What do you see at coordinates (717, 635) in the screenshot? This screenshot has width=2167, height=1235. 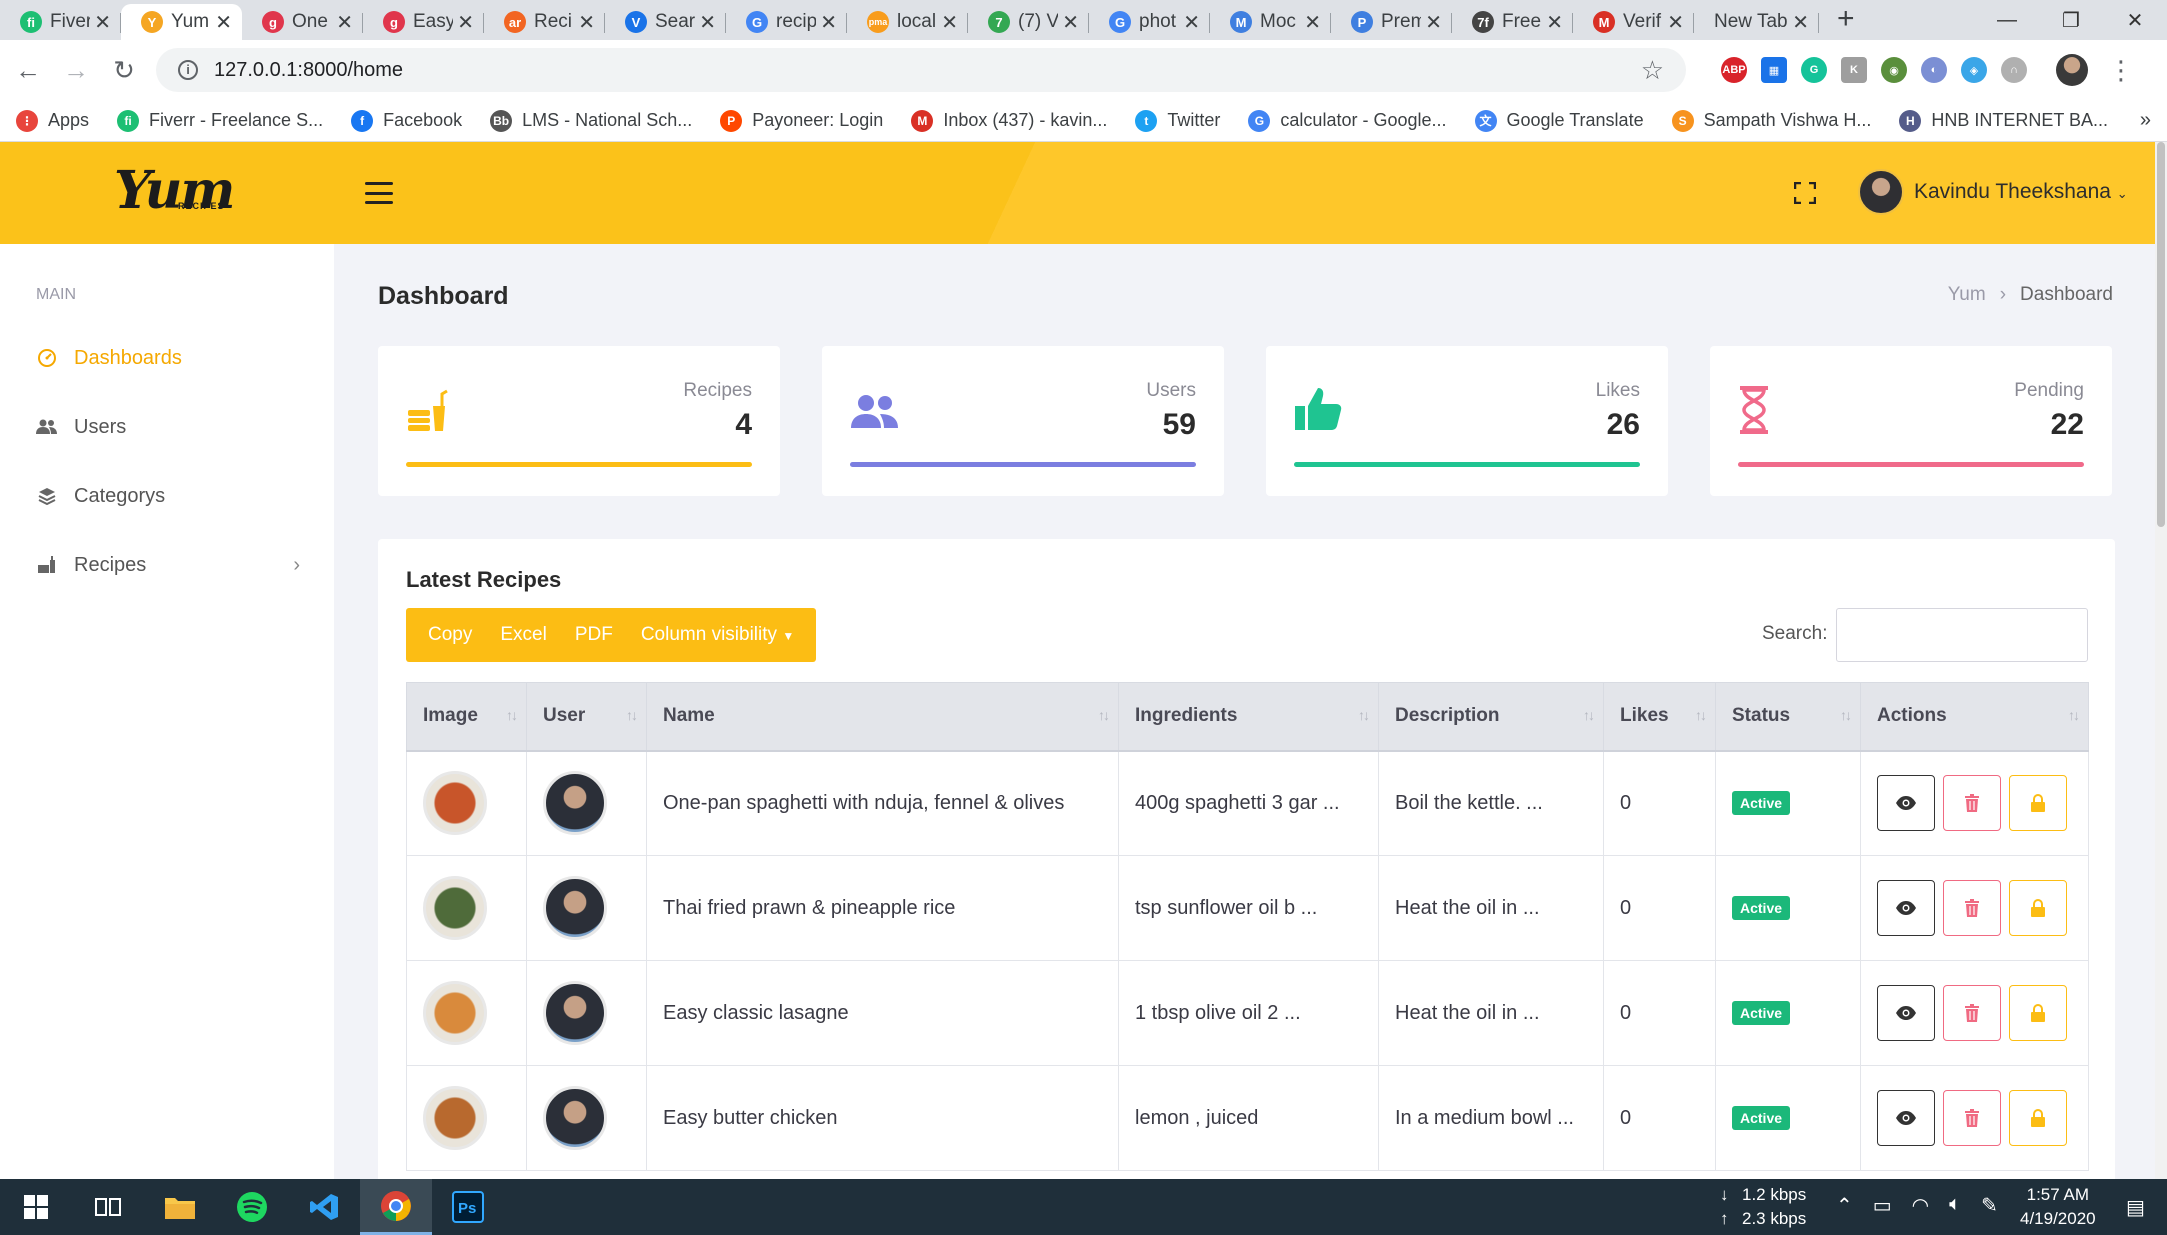 I see `column-visibility-button: Column visibility ▼` at bounding box center [717, 635].